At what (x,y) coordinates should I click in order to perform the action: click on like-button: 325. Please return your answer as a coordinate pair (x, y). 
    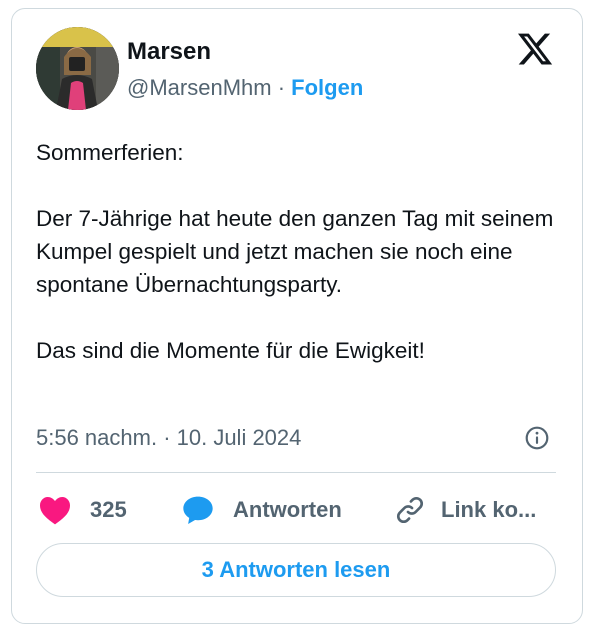
    Looking at the image, I should click on (82, 510).